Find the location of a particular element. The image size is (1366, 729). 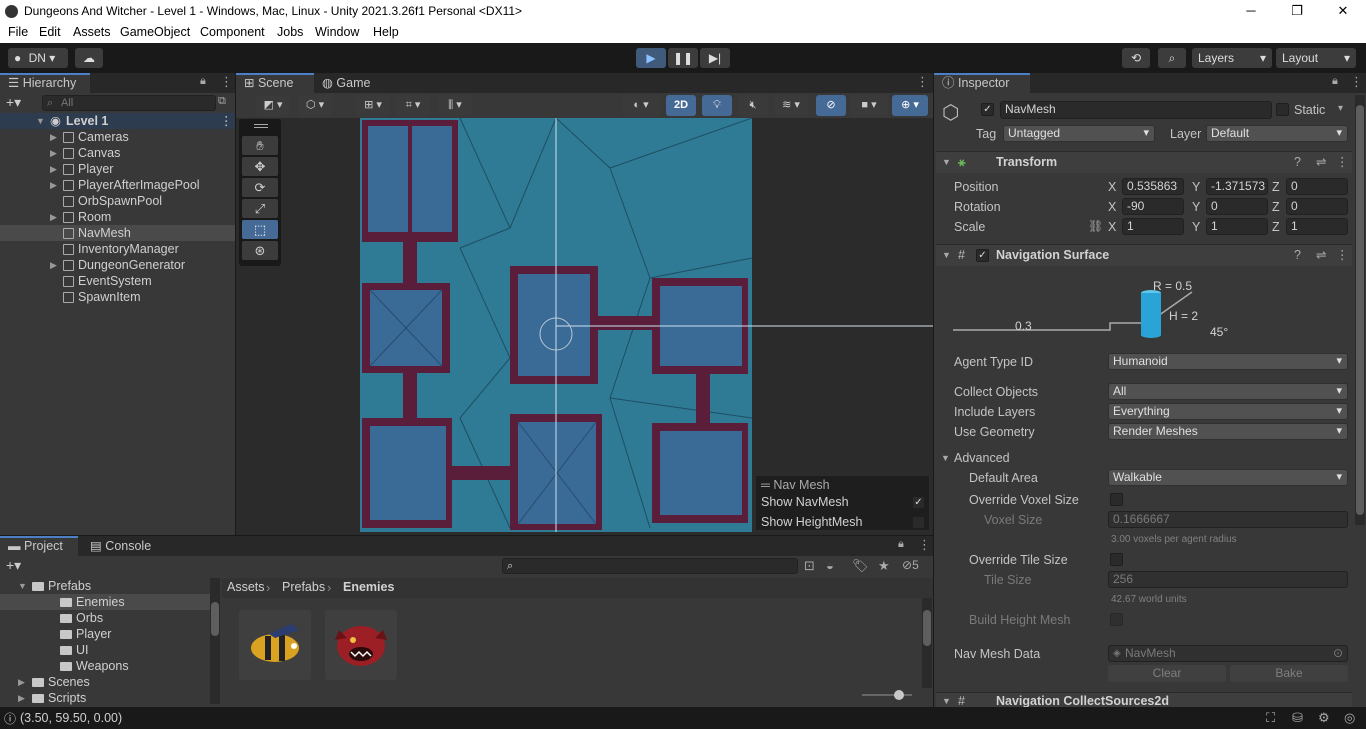

scale-y-field: 1 is located at coordinates (1237, 226).